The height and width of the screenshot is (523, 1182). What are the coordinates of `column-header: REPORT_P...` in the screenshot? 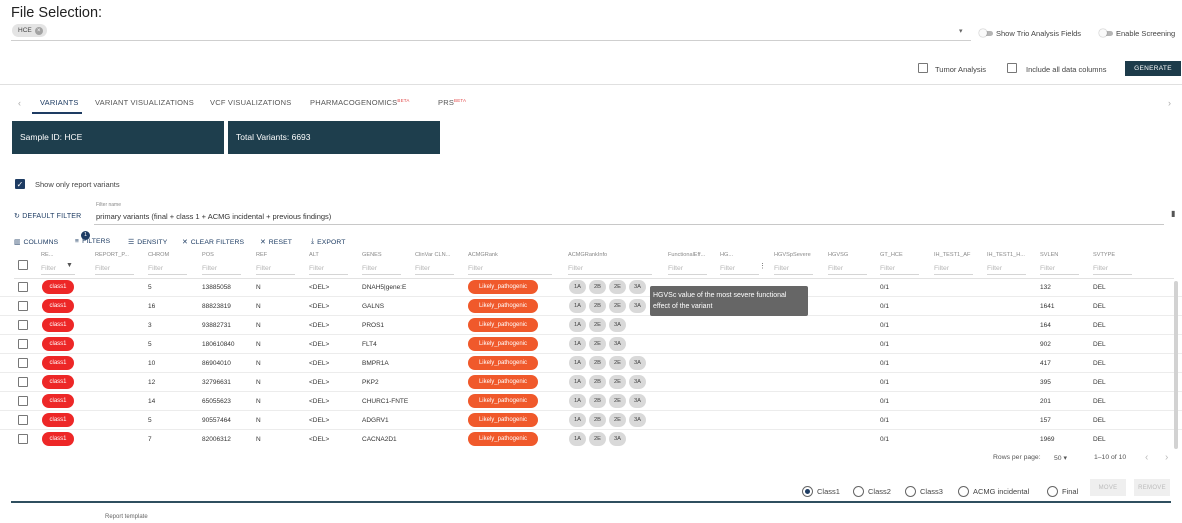 It's located at (117, 255).